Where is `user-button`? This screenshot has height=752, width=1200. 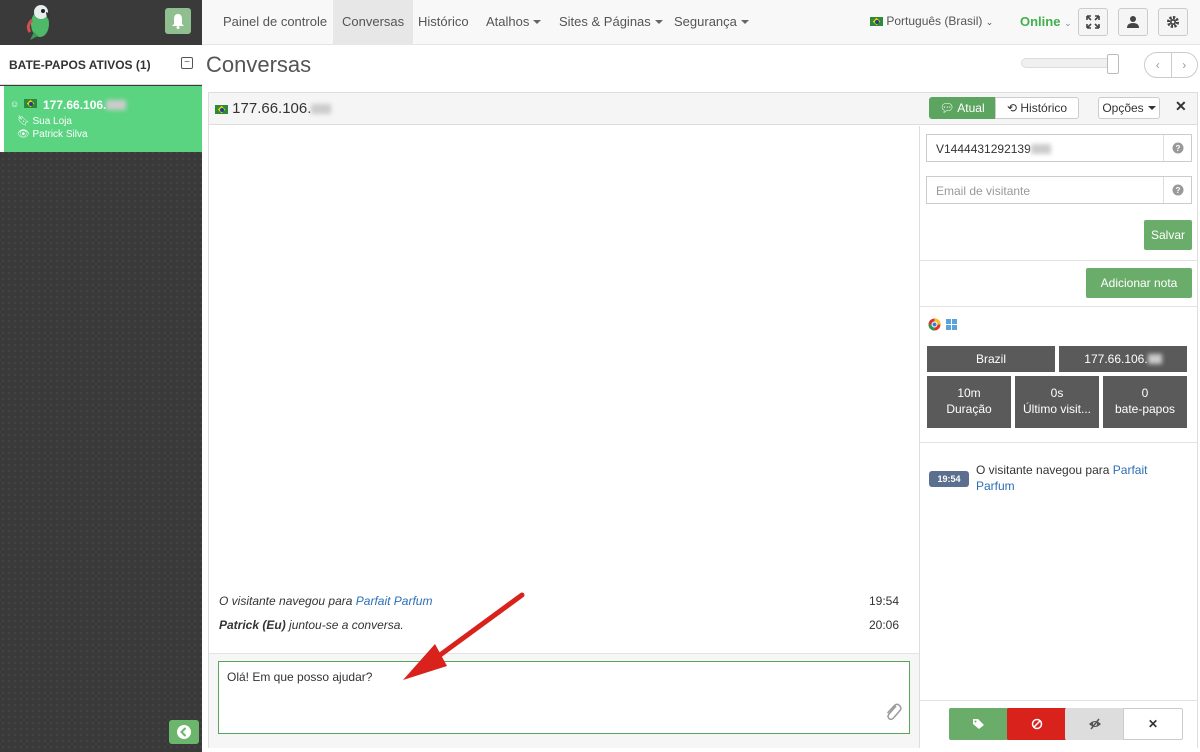 user-button is located at coordinates (1133, 22).